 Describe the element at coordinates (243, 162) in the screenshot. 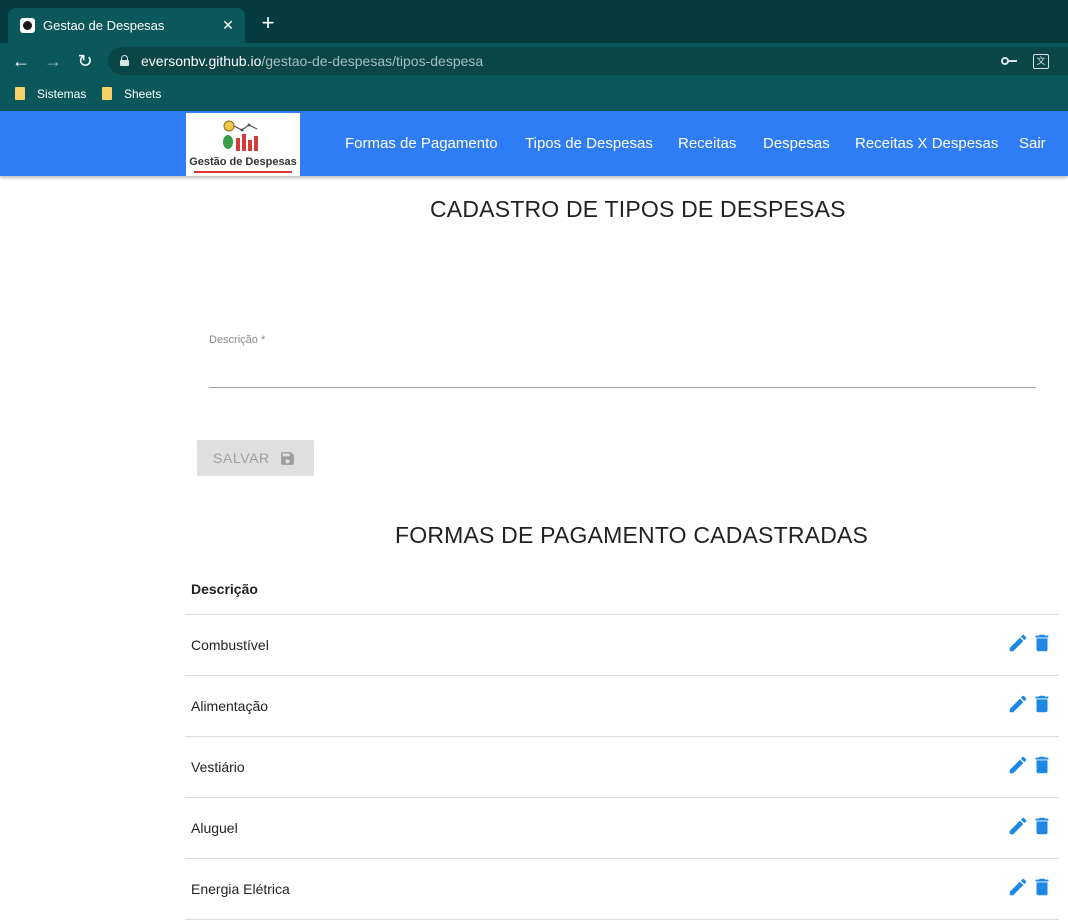

I see `logo-text: Gestão de Despesas` at that location.